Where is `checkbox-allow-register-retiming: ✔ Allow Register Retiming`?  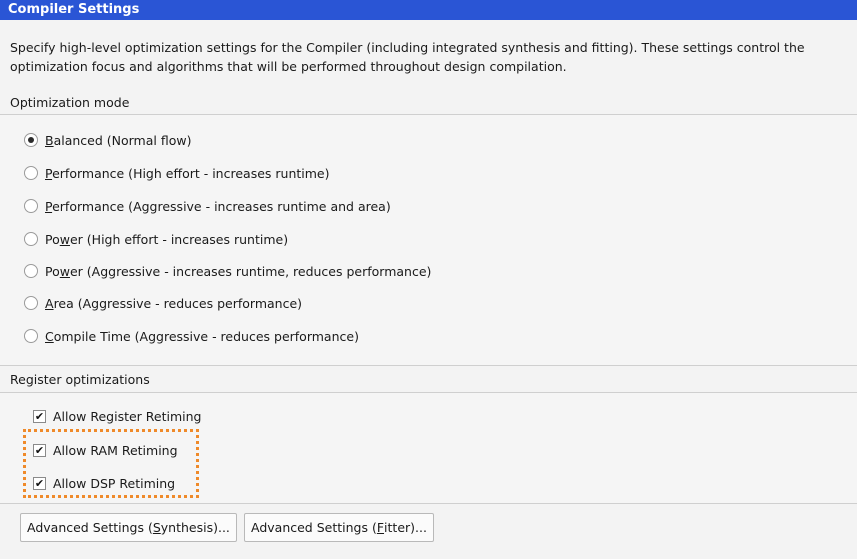 checkbox-allow-register-retiming: ✔ Allow Register Retiming is located at coordinates (117, 416).